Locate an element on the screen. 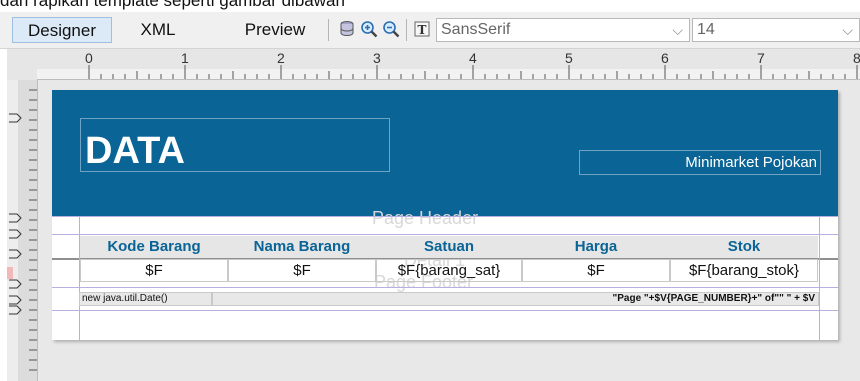 The image size is (860, 381). font-family-value: SansSerif is located at coordinates (476, 29).